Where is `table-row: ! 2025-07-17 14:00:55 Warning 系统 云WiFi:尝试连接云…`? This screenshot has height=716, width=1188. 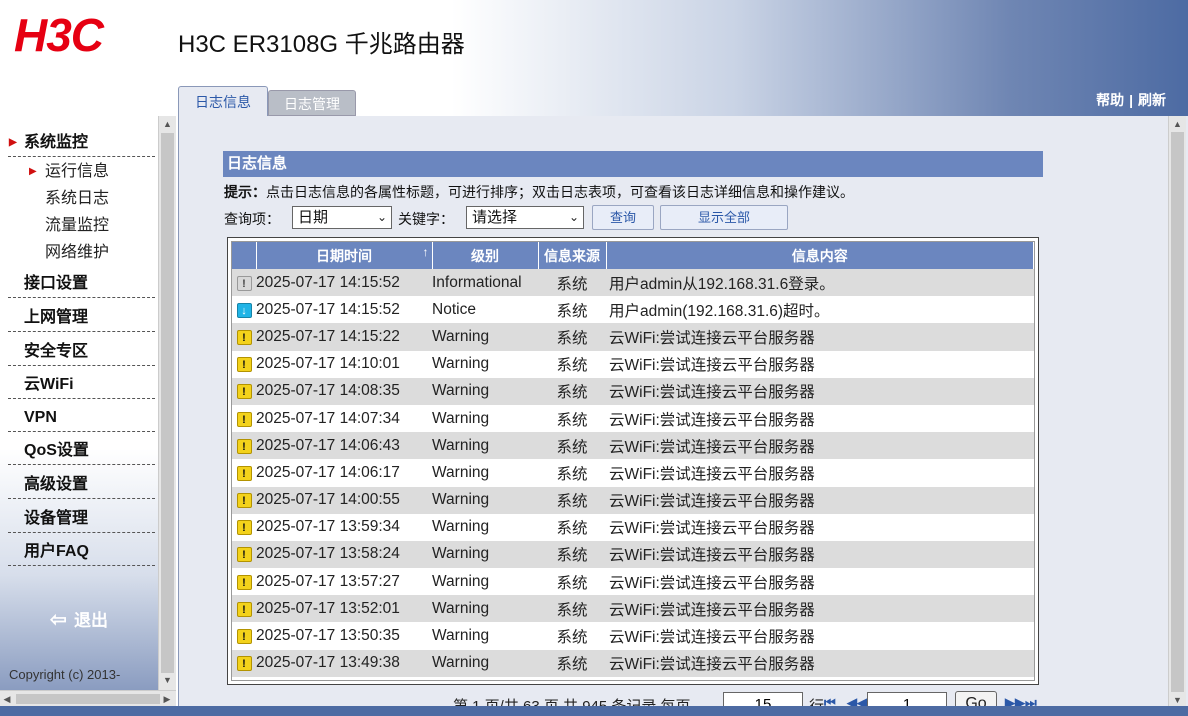
table-row: ! 2025-07-17 14:00:55 Warning 系统 云WiFi:尝试连接云… is located at coordinates (633, 500).